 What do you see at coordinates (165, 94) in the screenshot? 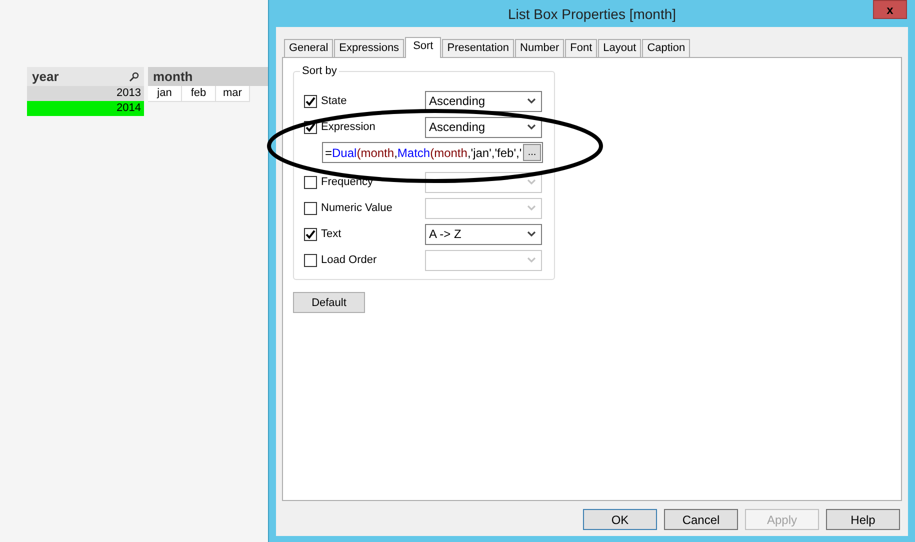
I see `month-value: jan` at bounding box center [165, 94].